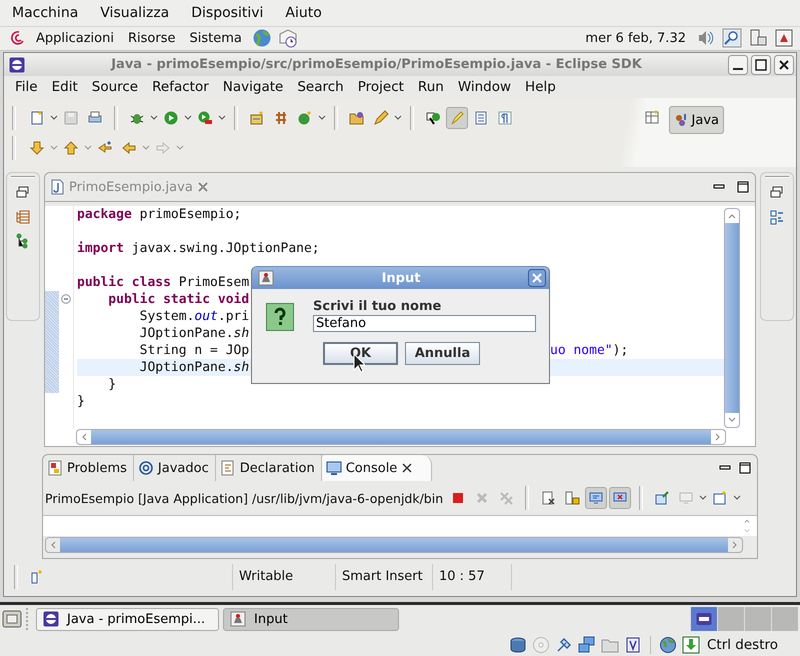  What do you see at coordinates (424, 323) in the screenshot?
I see `name-input: Stefano` at bounding box center [424, 323].